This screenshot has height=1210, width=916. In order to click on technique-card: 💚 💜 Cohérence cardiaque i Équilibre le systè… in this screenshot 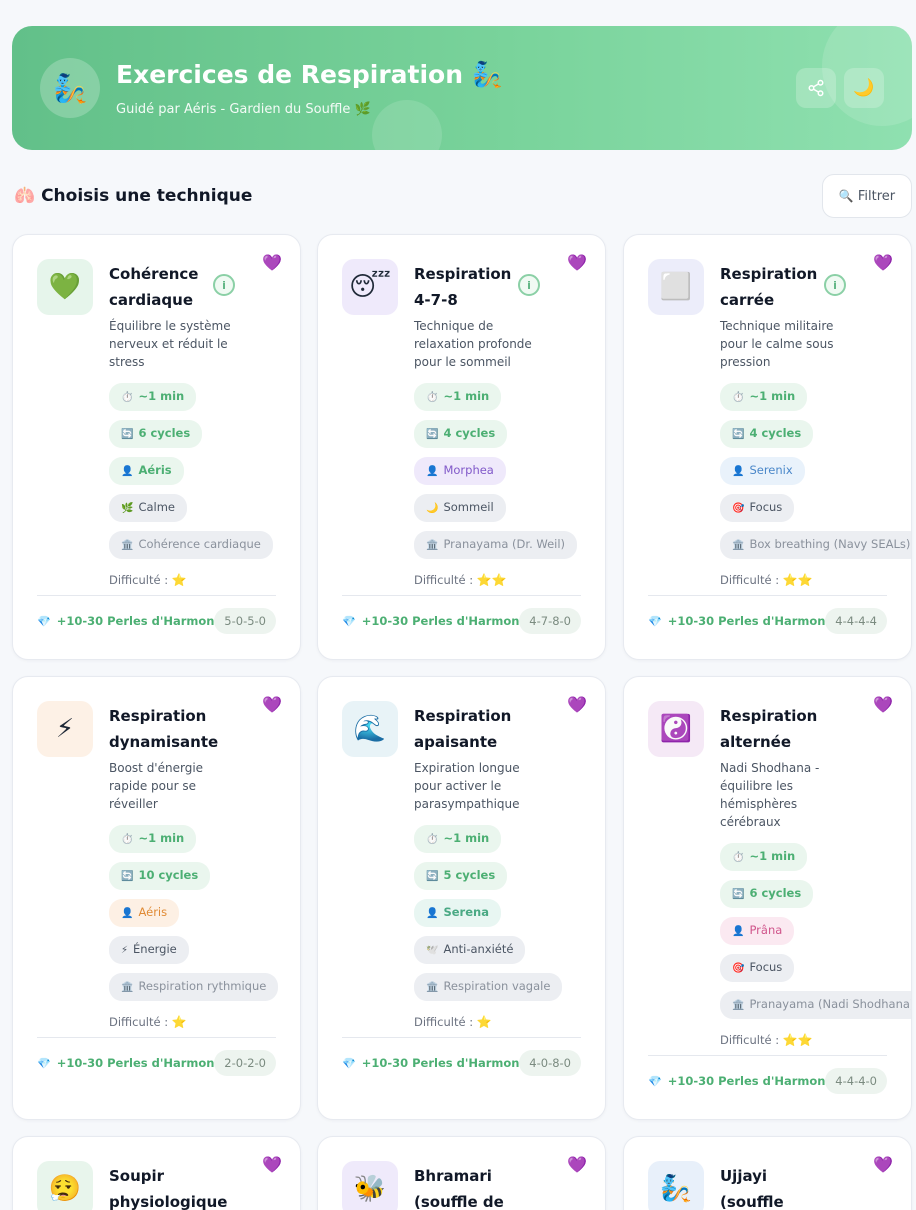, I will do `click(156, 447)`.